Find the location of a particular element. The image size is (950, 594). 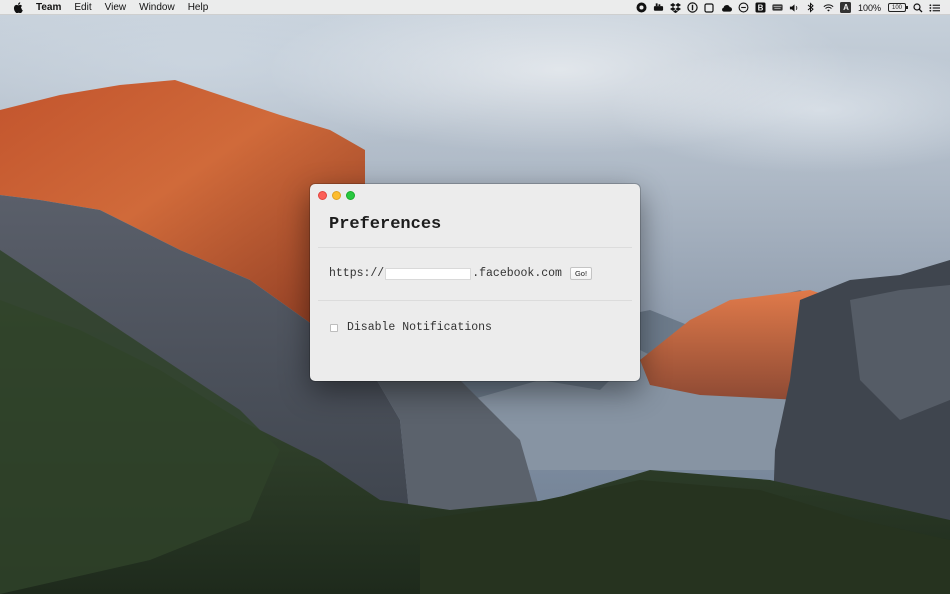

team-url-input is located at coordinates (428, 273).